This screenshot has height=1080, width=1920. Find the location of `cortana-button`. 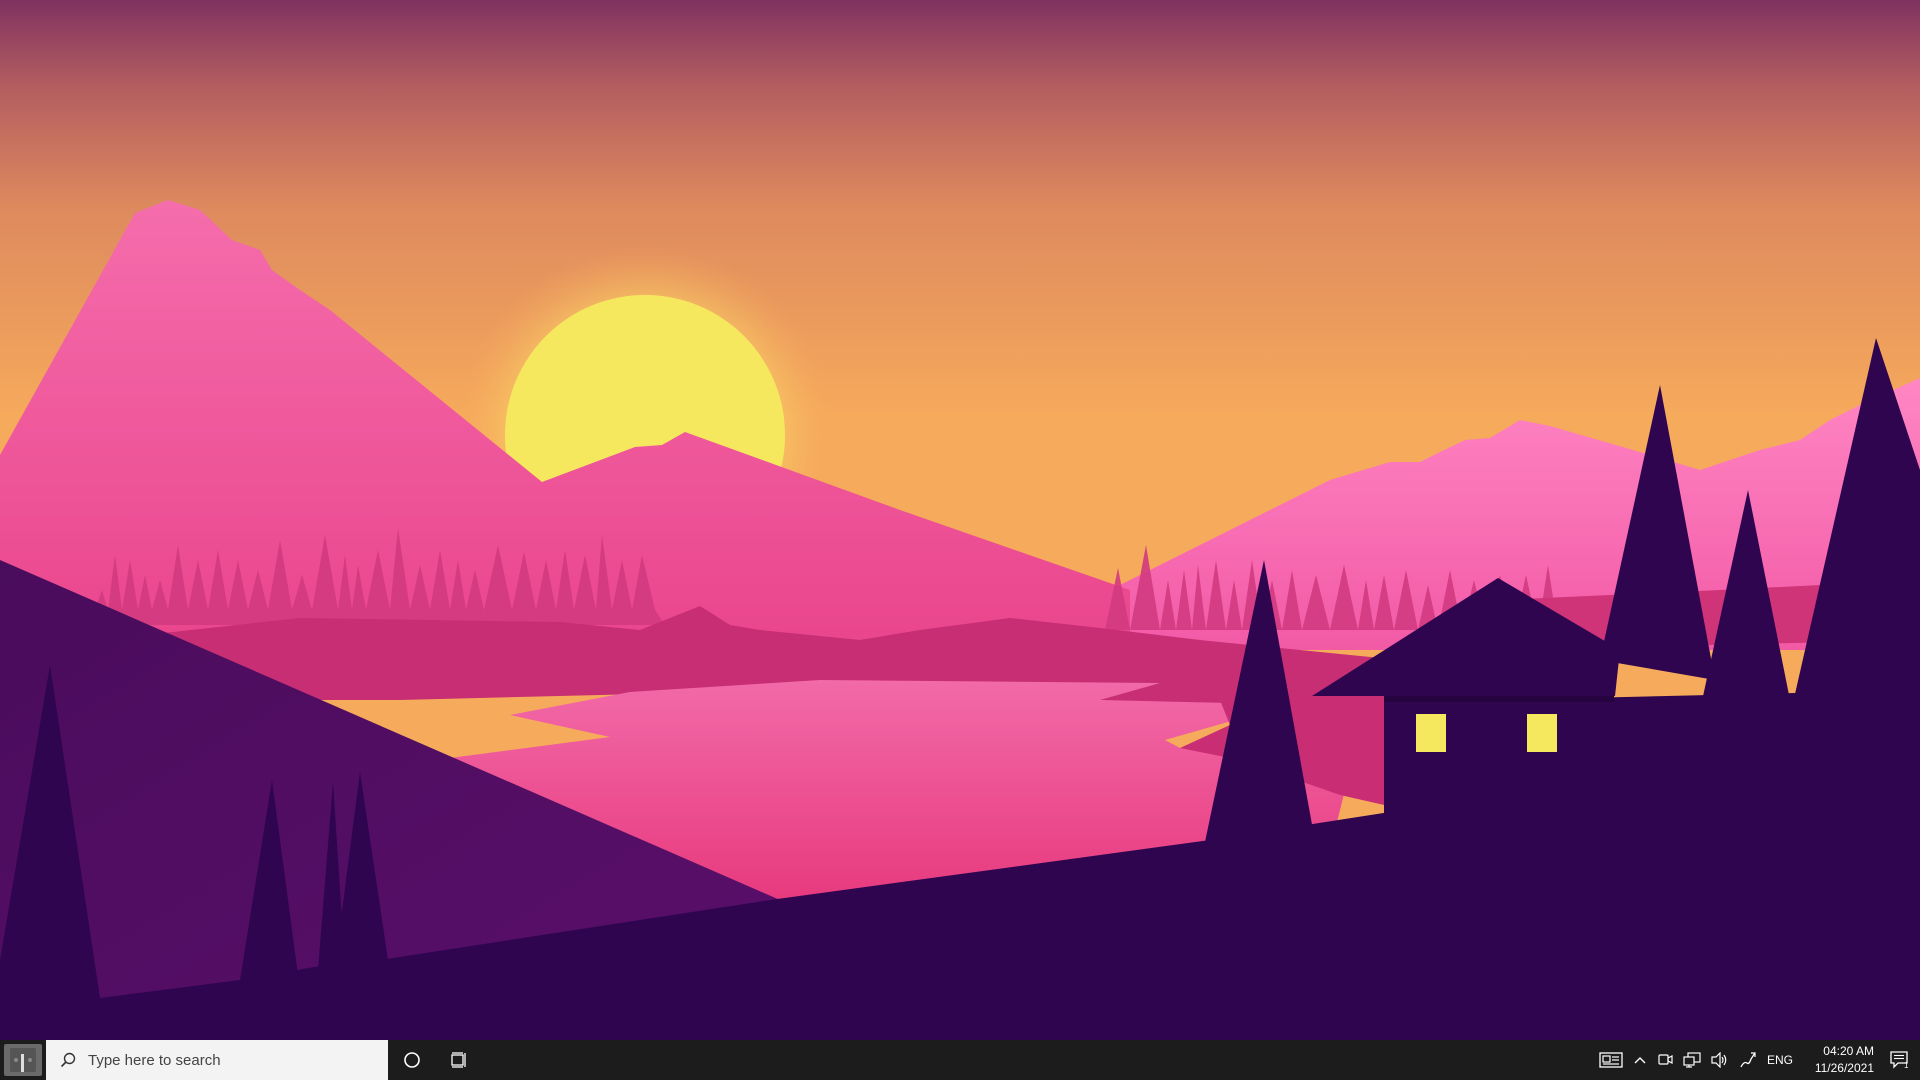

cortana-button is located at coordinates (412, 1060).